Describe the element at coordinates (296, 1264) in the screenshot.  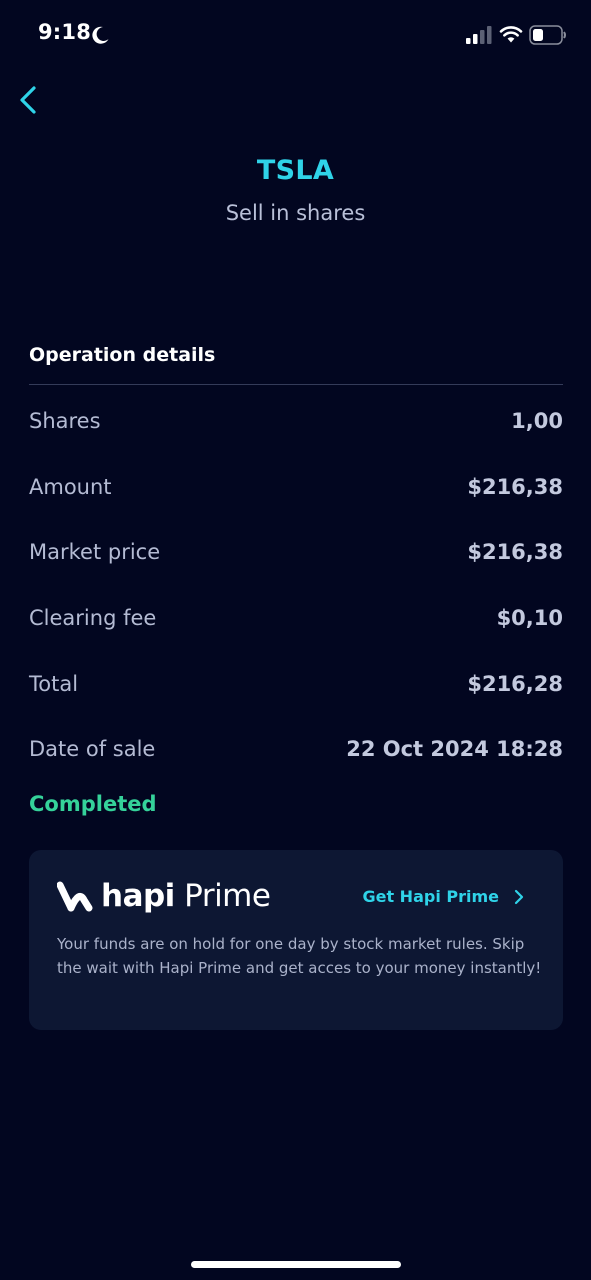
I see `home-indicator` at that location.